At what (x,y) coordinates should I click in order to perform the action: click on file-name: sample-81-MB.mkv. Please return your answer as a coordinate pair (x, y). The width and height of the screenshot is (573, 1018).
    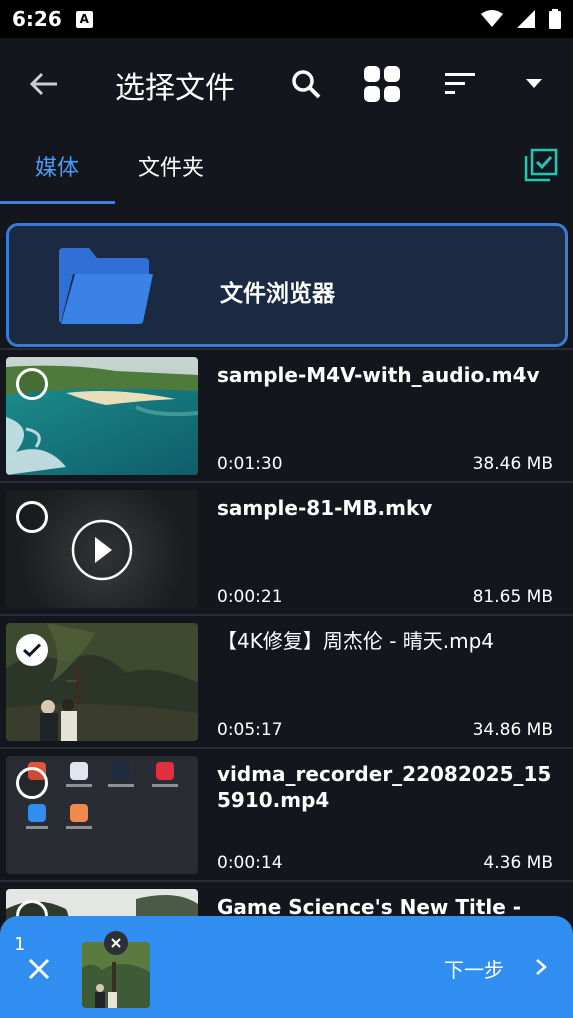
    Looking at the image, I should click on (325, 508).